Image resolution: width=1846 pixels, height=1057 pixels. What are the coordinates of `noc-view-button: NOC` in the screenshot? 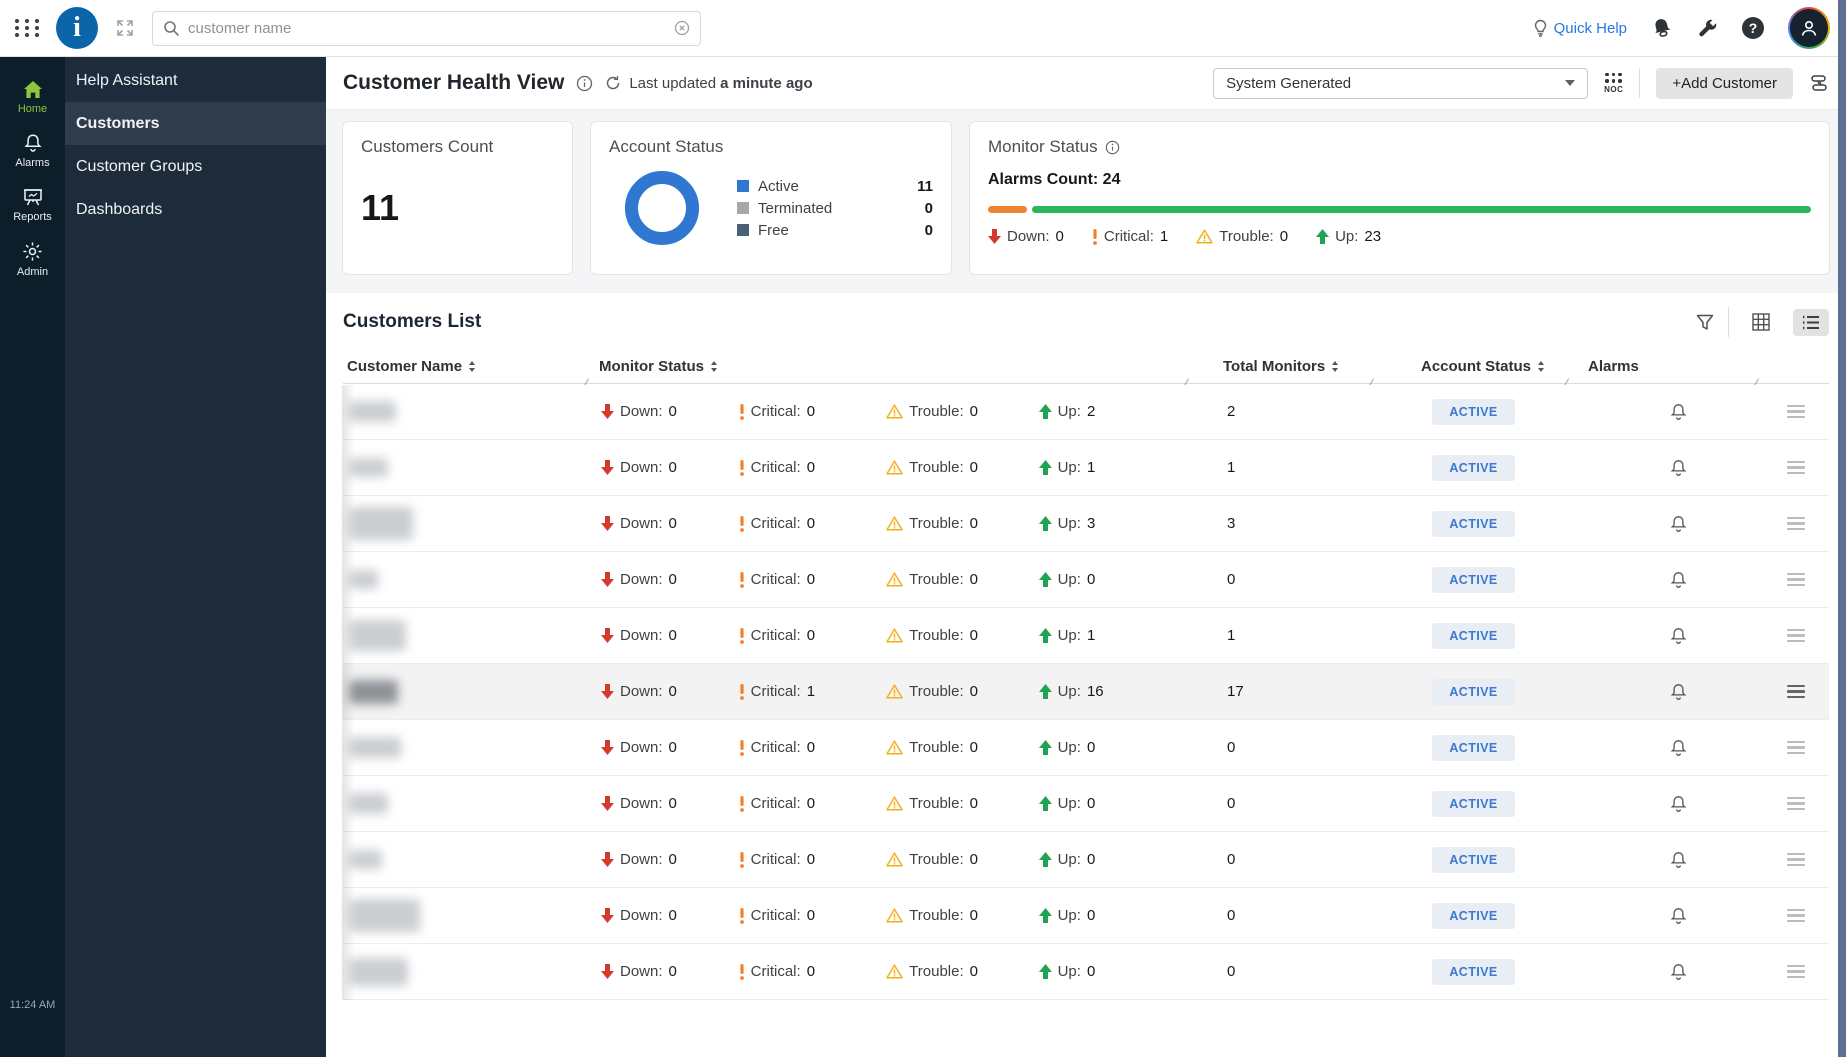 It's located at (1613, 83).